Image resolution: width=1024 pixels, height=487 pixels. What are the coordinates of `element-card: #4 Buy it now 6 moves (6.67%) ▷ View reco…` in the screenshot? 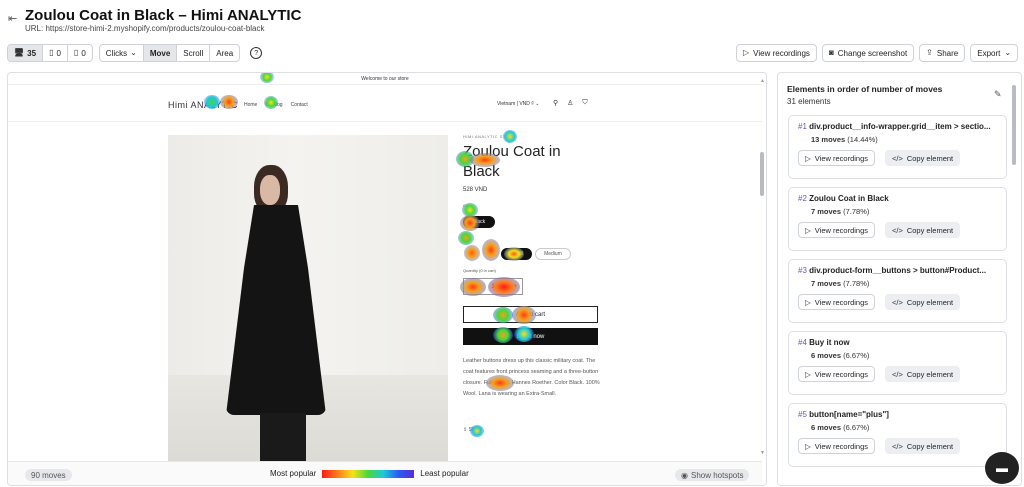 It's located at (897, 363).